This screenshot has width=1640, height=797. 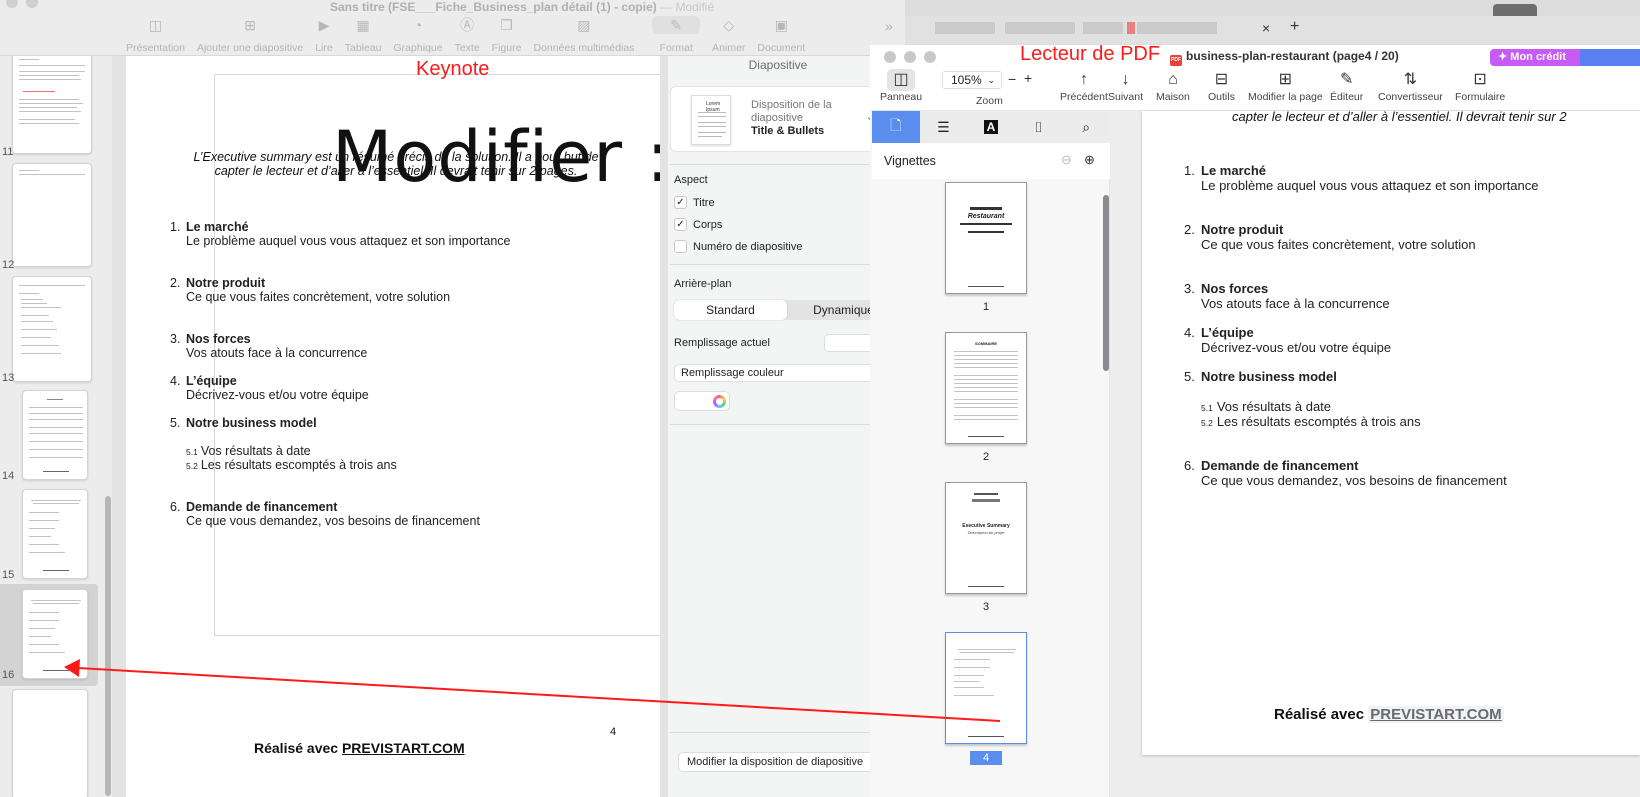 I want to click on tool-label: Outils, so click(x=1221, y=97).